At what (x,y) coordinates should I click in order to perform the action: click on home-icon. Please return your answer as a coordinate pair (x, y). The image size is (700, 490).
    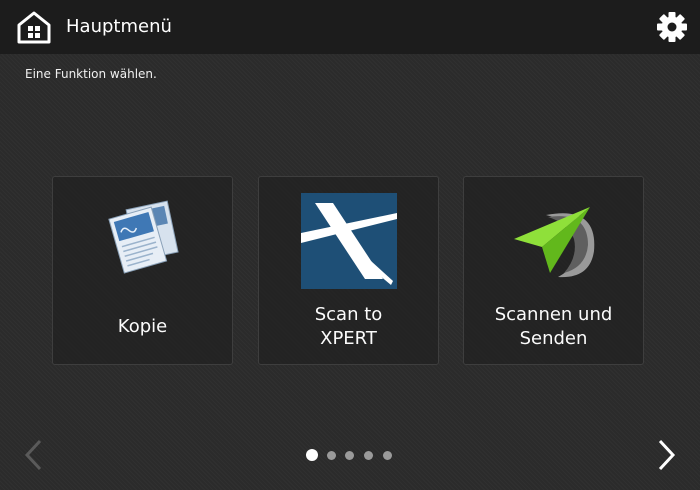
    Looking at the image, I should click on (34, 27).